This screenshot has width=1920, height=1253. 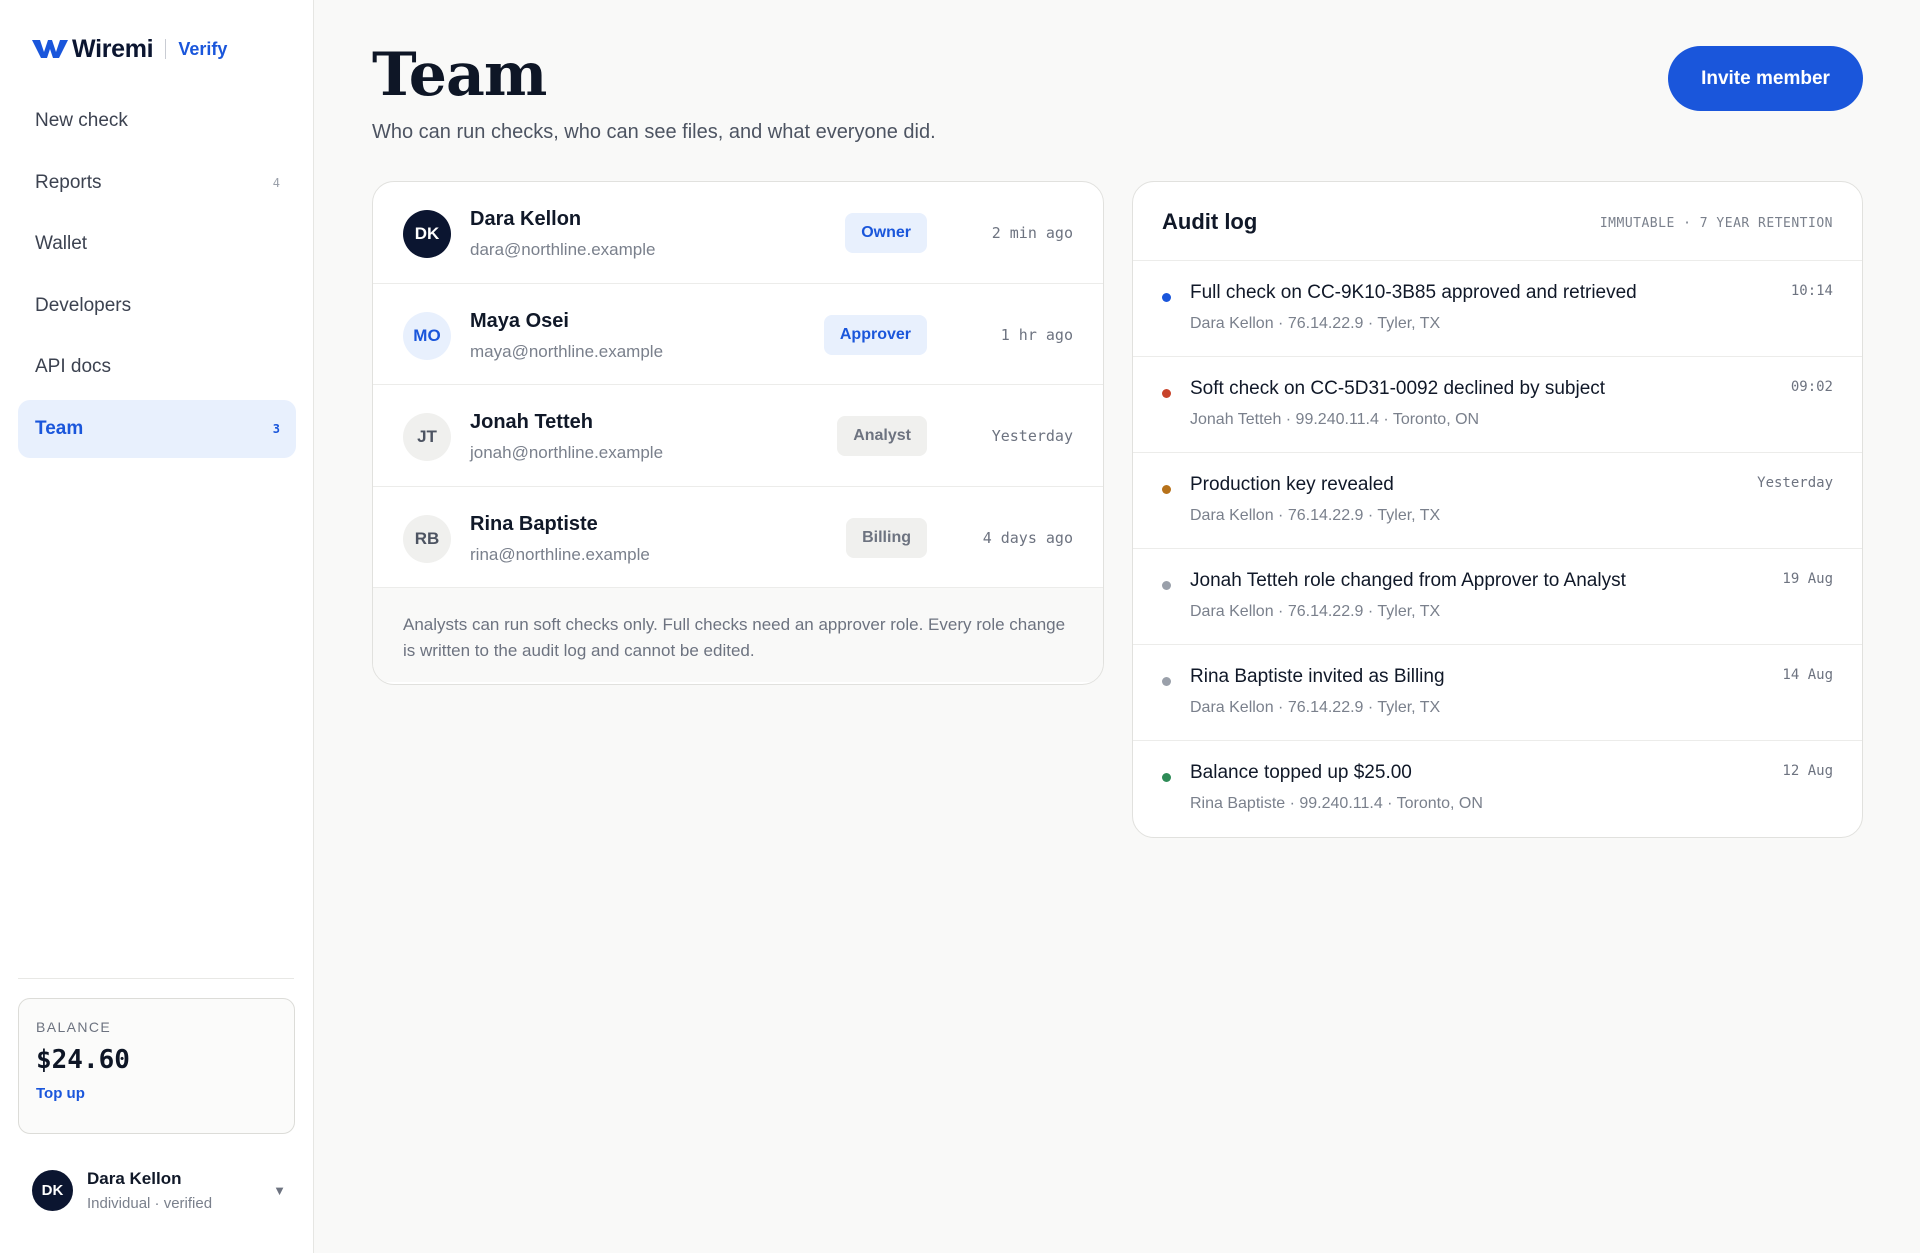 I want to click on sidebar-item-team: Team 3, so click(x=157, y=428).